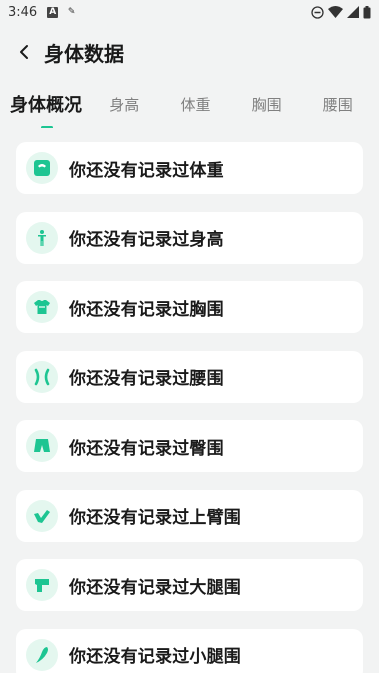 The image size is (379, 673). I want to click on status-bar: 3:46 A ✎, so click(189, 12).